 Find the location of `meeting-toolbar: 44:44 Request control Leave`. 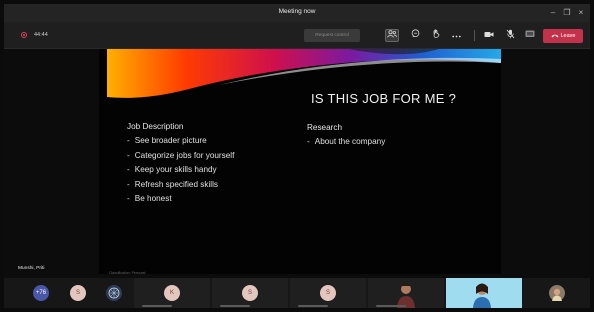

meeting-toolbar: 44:44 Request control Leave is located at coordinates (297, 35).